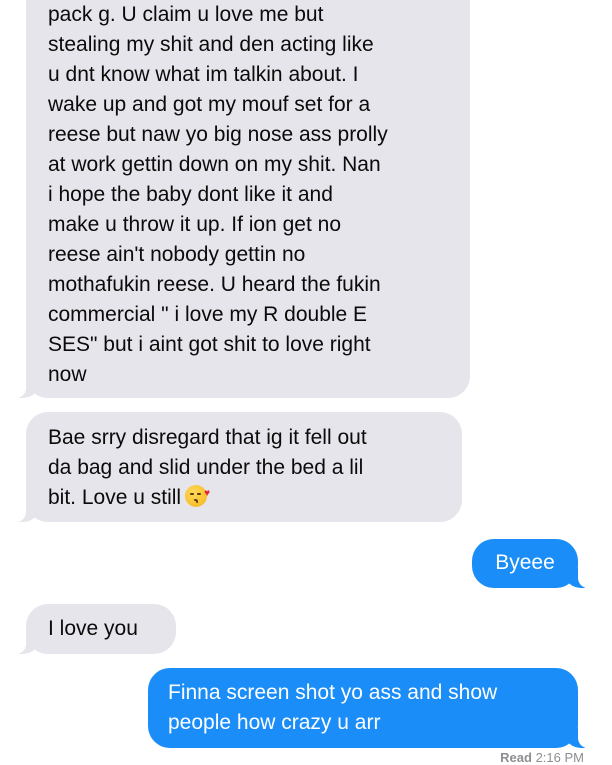 Image resolution: width=612 pixels, height=765 pixels. I want to click on outgoing-message-bubble: Byeee, so click(538, 563).